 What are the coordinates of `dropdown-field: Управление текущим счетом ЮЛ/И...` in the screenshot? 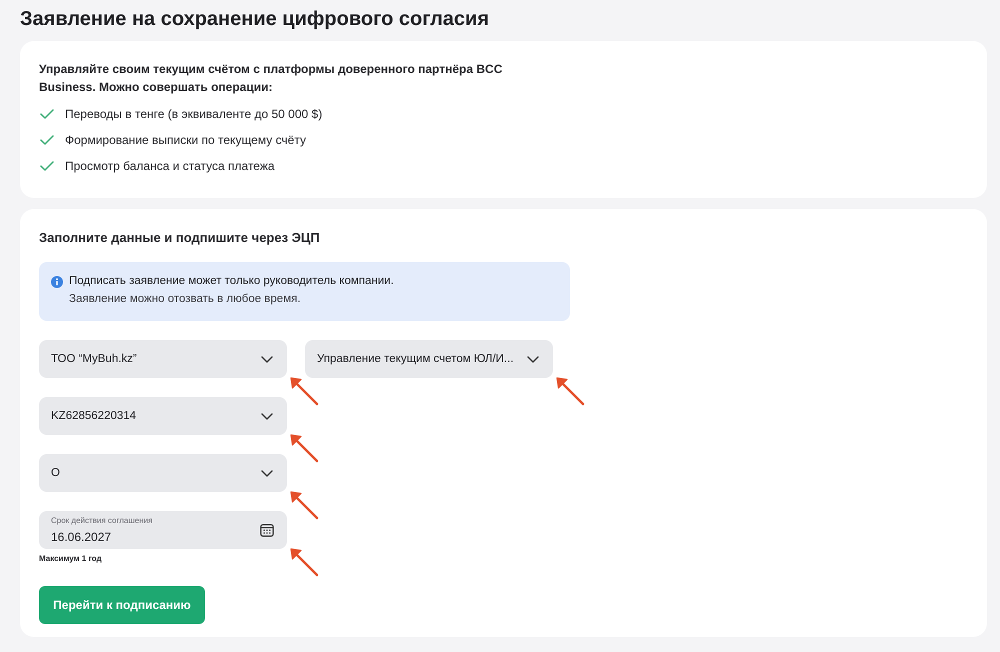 It's located at (429, 359).